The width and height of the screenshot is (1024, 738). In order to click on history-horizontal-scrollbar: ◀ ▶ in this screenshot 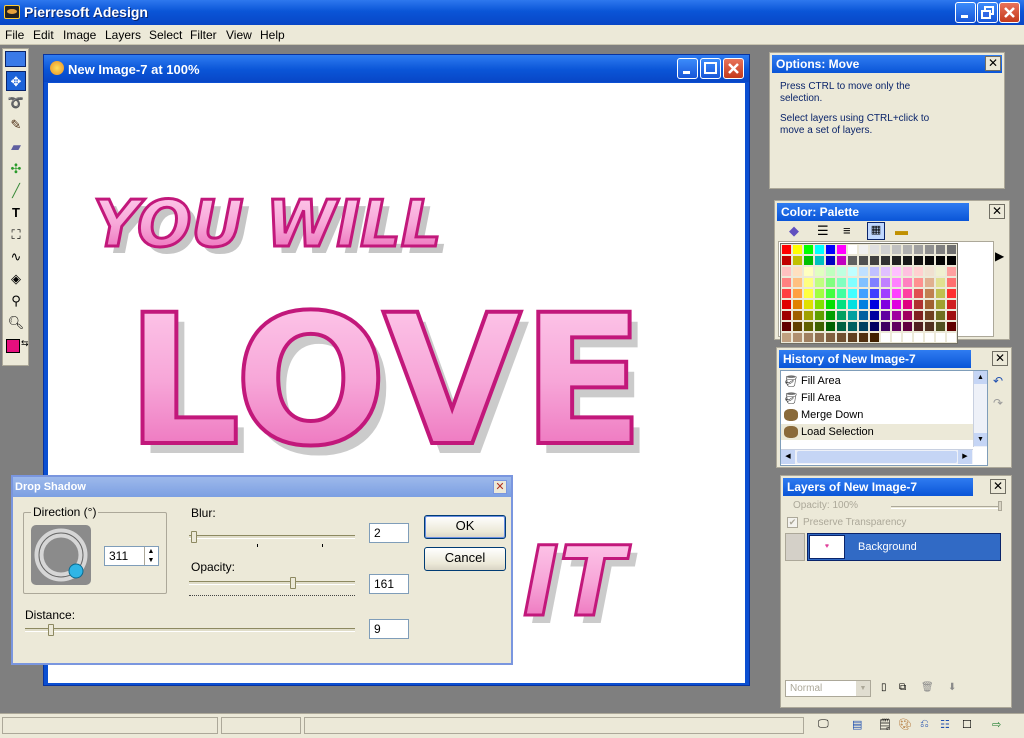, I will do `click(877, 456)`.